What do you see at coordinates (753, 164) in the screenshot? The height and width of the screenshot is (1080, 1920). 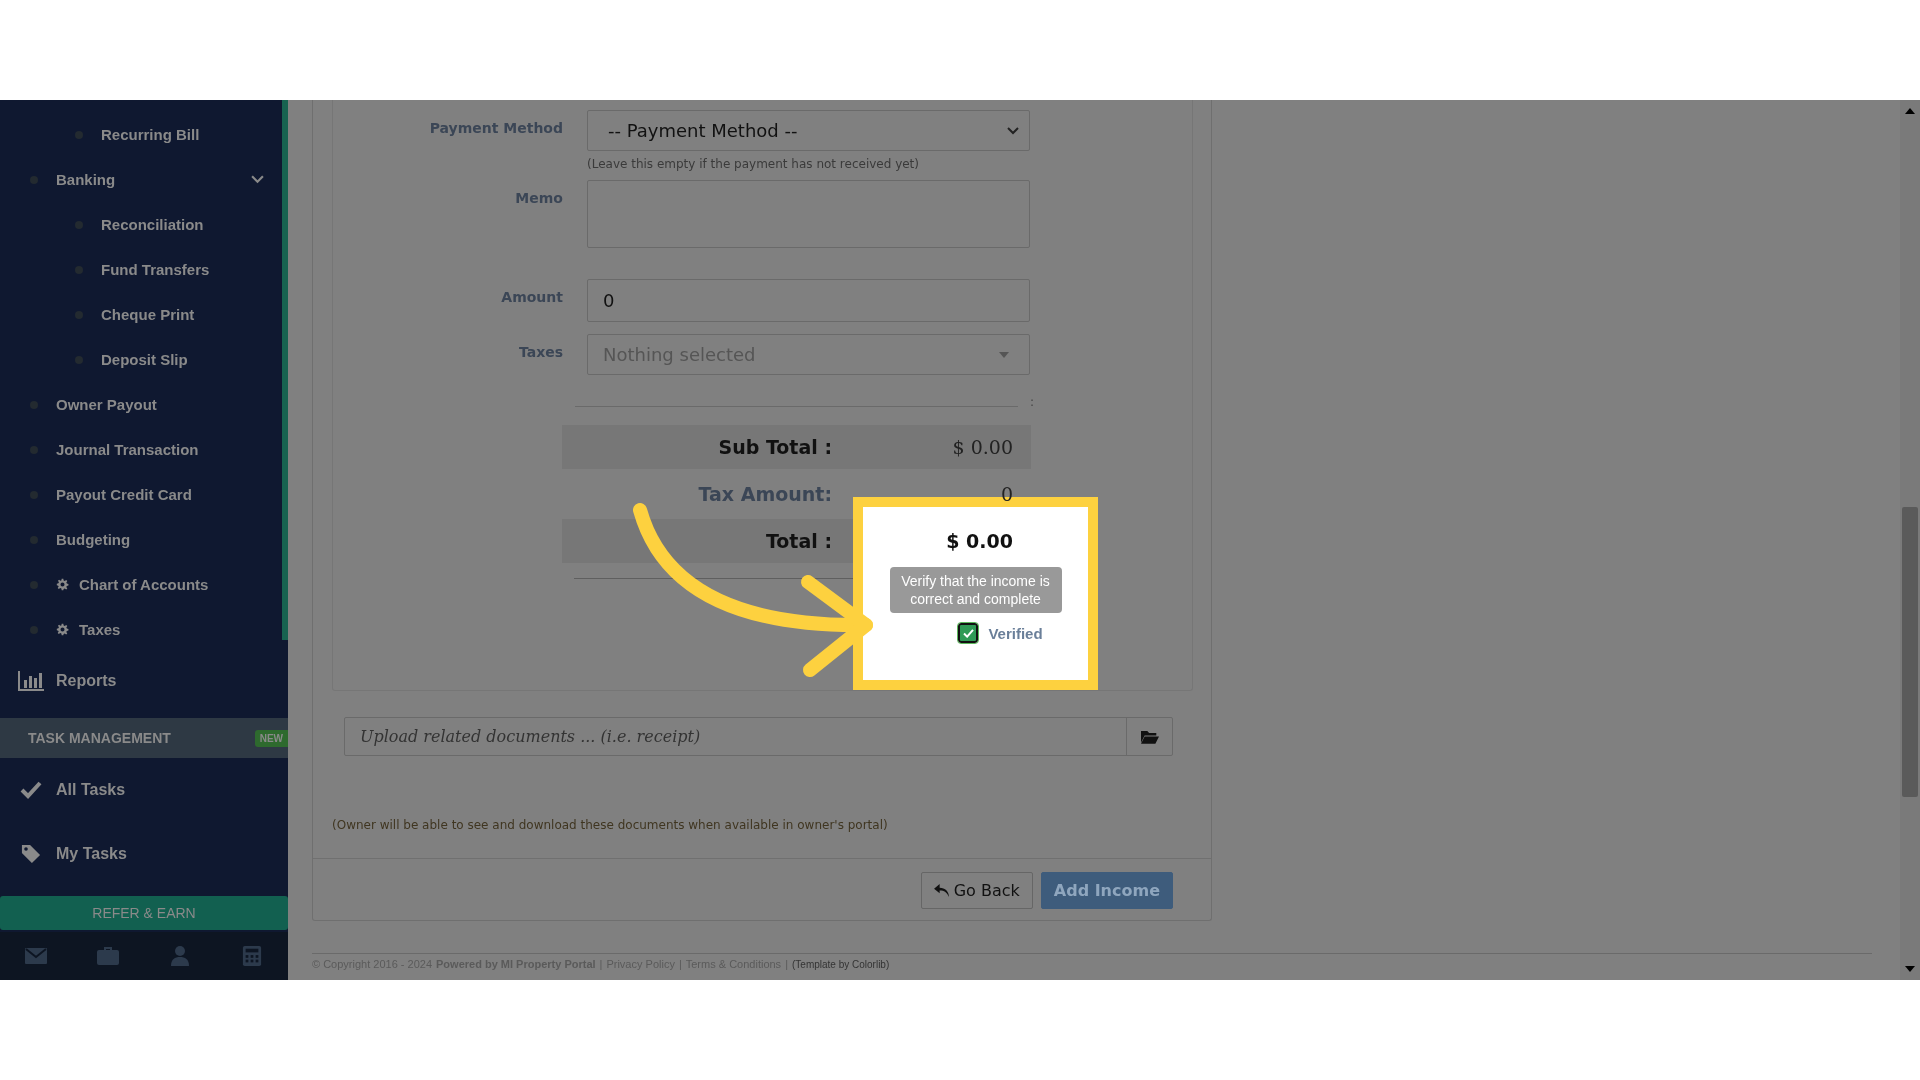 I see `field-hint: (Leave this empty if the payment has not received yet)` at bounding box center [753, 164].